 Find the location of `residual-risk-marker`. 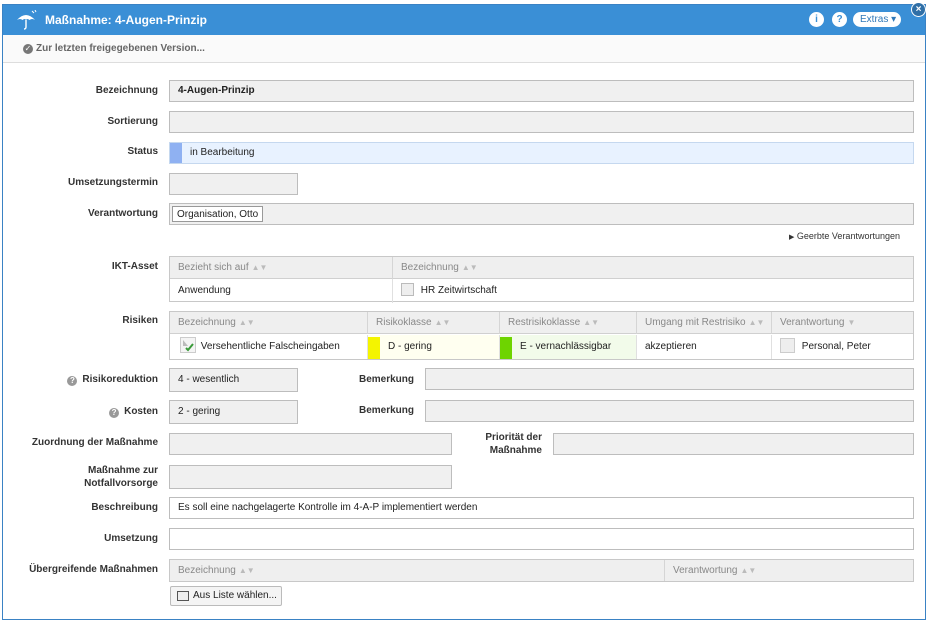

residual-risk-marker is located at coordinates (506, 348).